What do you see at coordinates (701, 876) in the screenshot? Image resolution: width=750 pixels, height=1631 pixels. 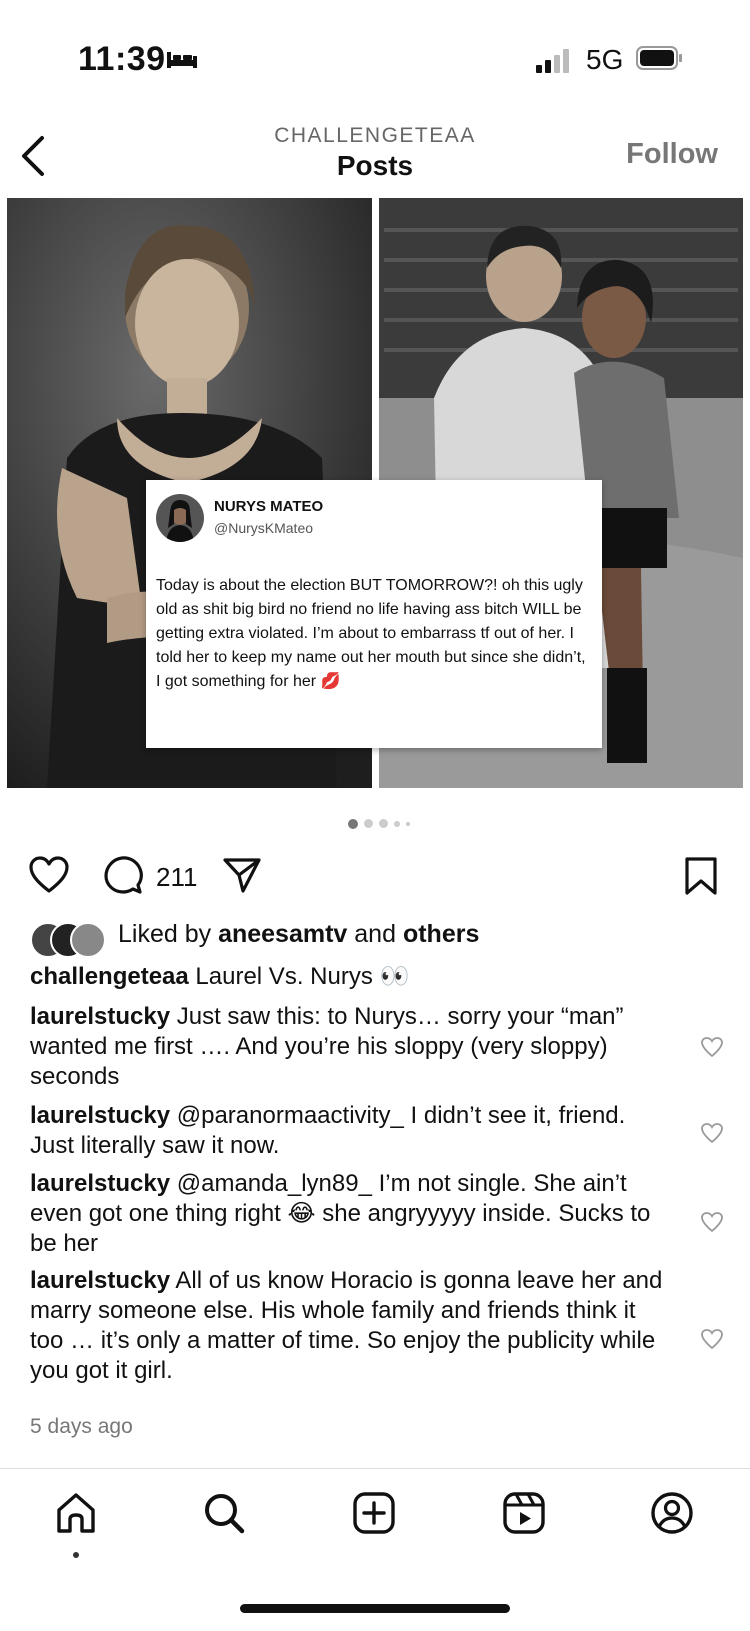 I see `bookmark-icon` at bounding box center [701, 876].